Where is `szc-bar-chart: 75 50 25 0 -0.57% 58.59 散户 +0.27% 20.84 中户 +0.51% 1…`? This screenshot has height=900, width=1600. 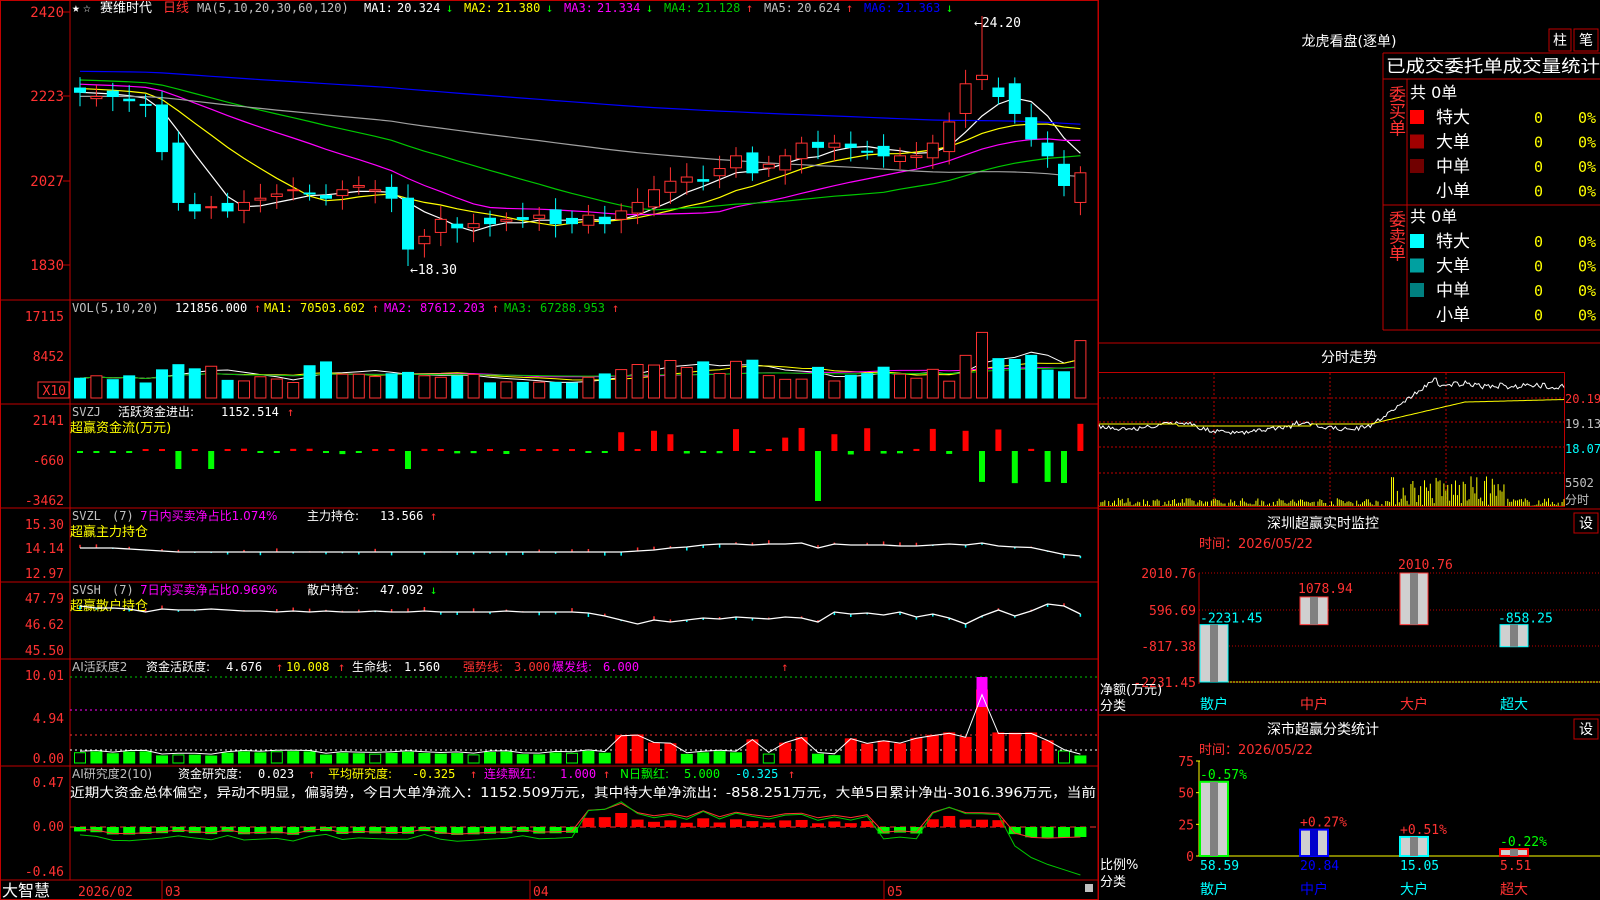 szc-bar-chart: 75 50 25 0 -0.57% 58.59 散户 +0.27% 20.84 中户 +0.51% 1… is located at coordinates (1389, 826).